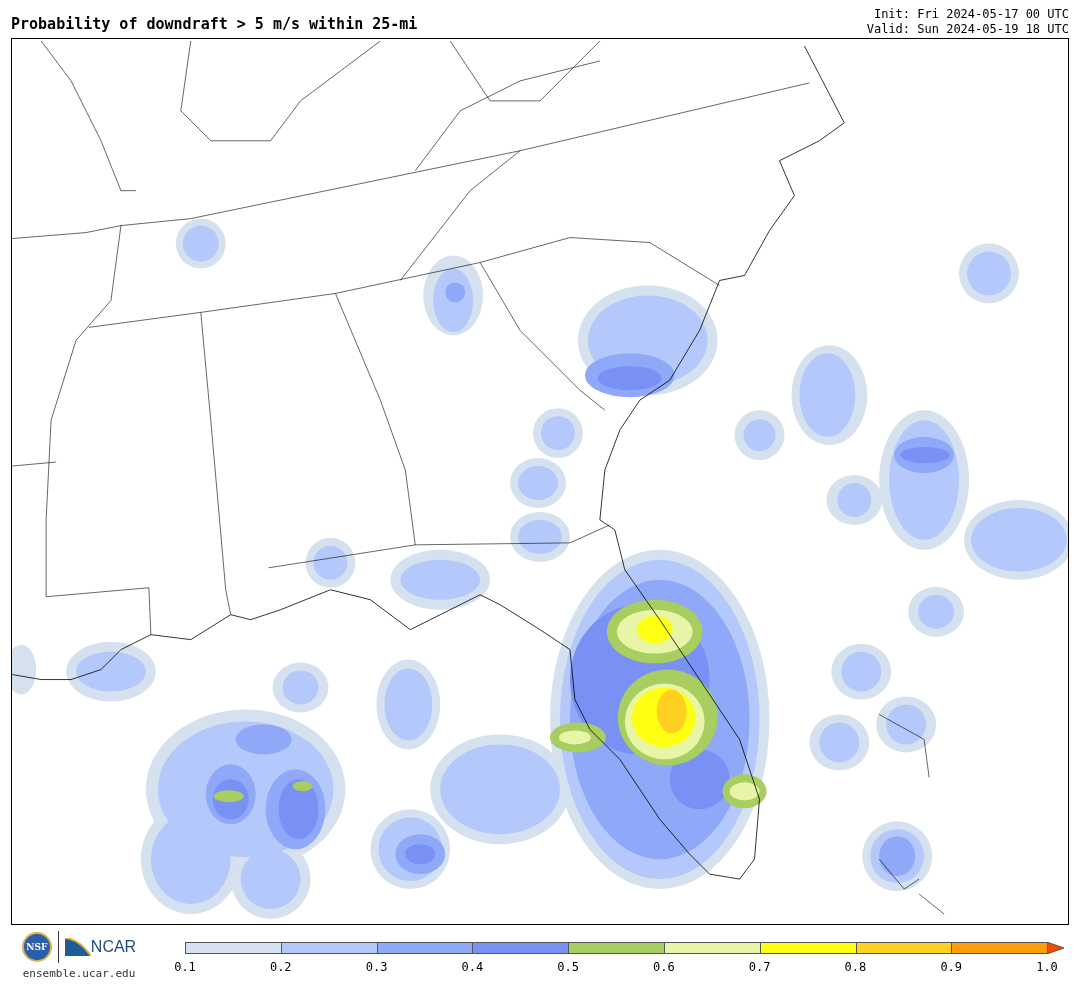 Image resolution: width=1080 pixels, height=988 pixels. Describe the element at coordinates (36, 947) in the screenshot. I see `seal-logo: NSF` at that location.